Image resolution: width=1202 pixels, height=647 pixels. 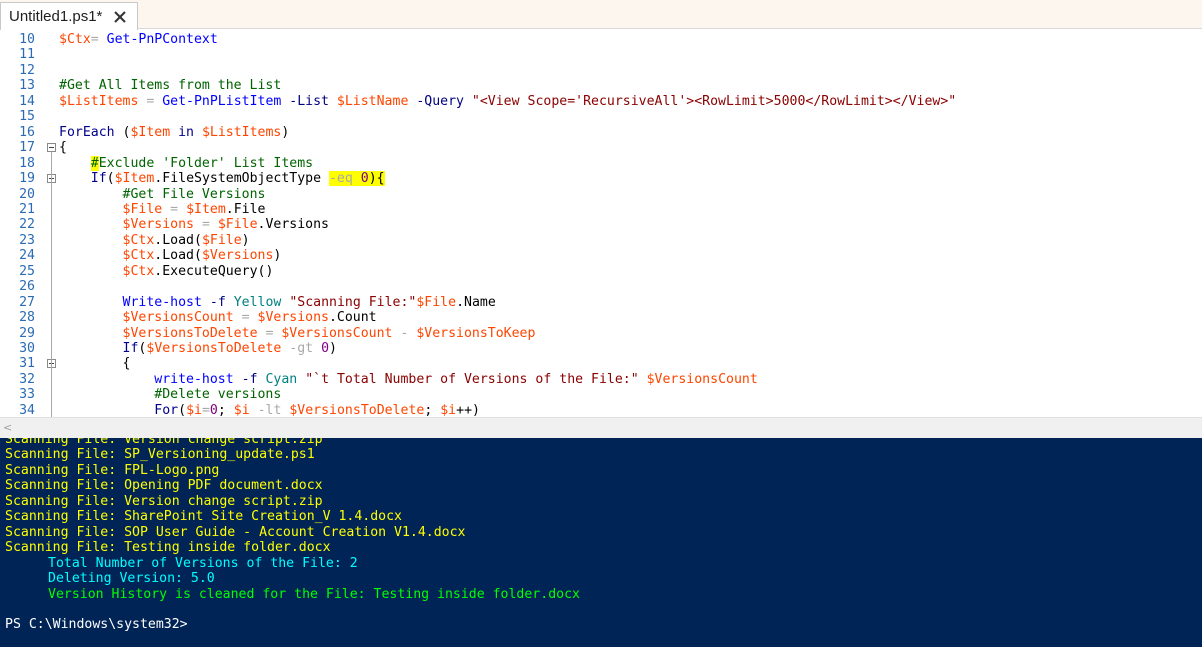 I want to click on close-icon, so click(x=120, y=17).